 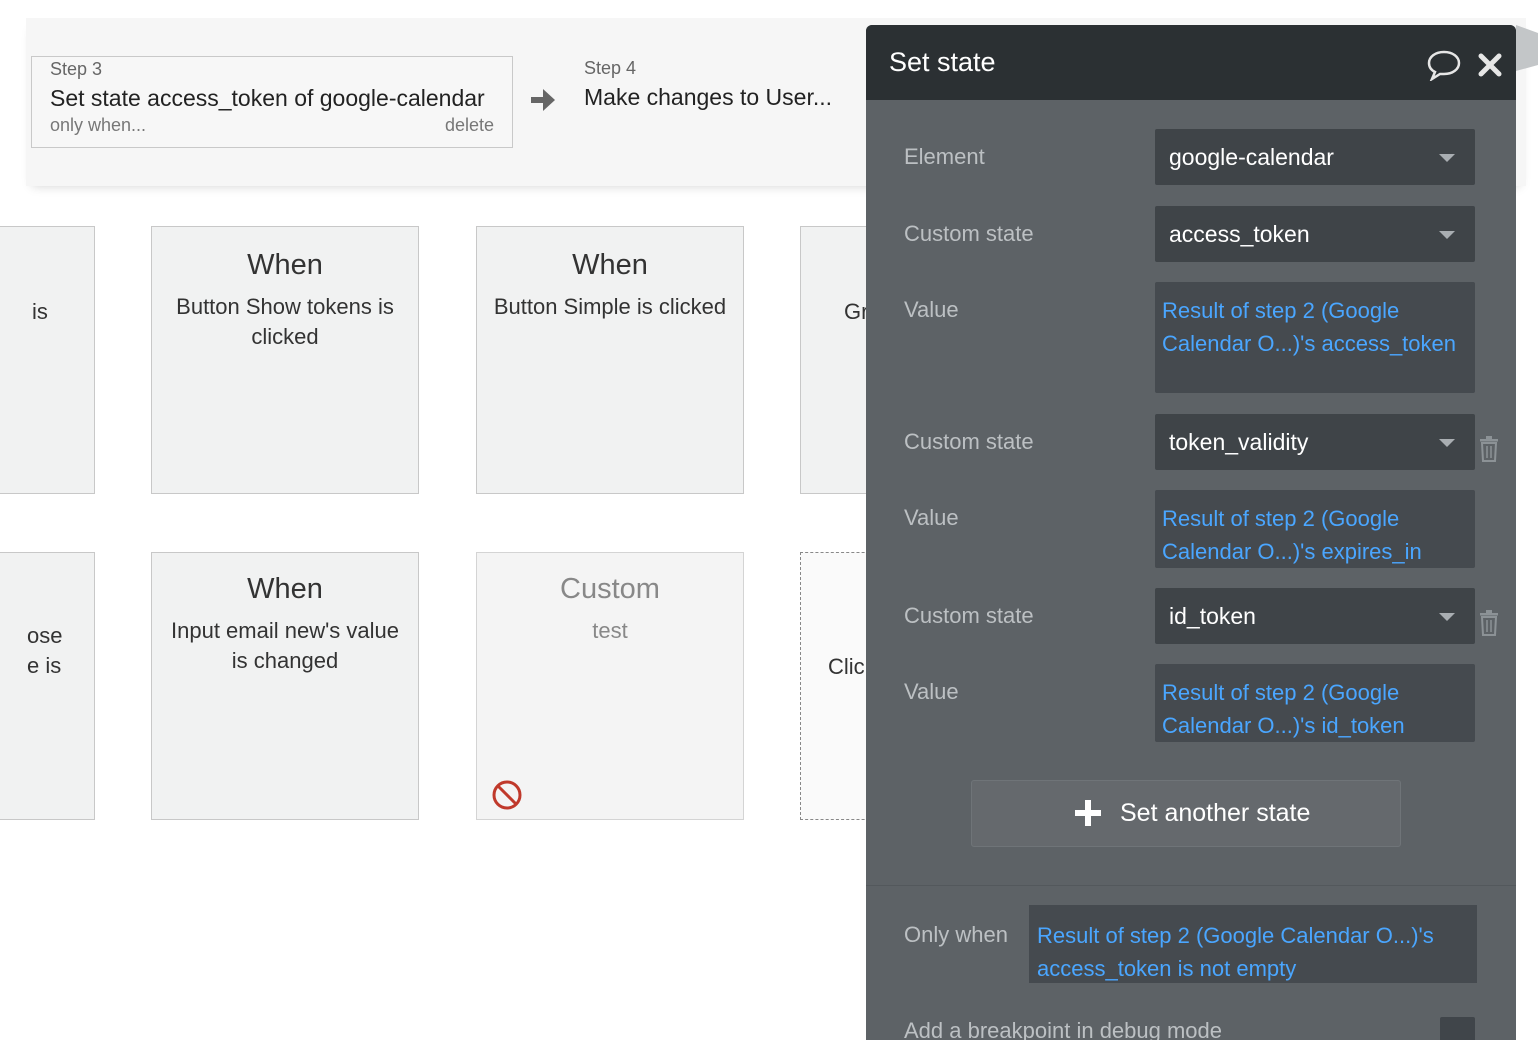 What do you see at coordinates (1251, 157) in the screenshot?
I see `element-dropdown-value: google-calendar` at bounding box center [1251, 157].